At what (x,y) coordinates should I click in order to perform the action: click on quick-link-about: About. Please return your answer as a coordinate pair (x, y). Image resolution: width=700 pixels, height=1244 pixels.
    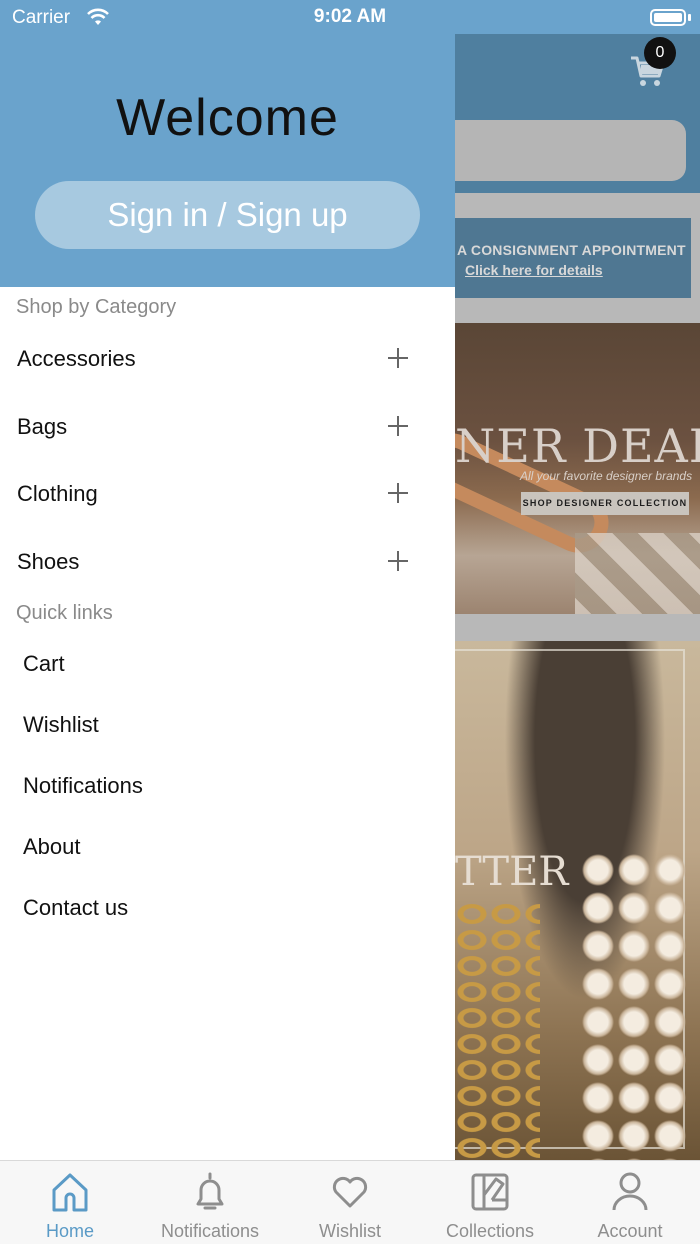
    Looking at the image, I should click on (52, 847).